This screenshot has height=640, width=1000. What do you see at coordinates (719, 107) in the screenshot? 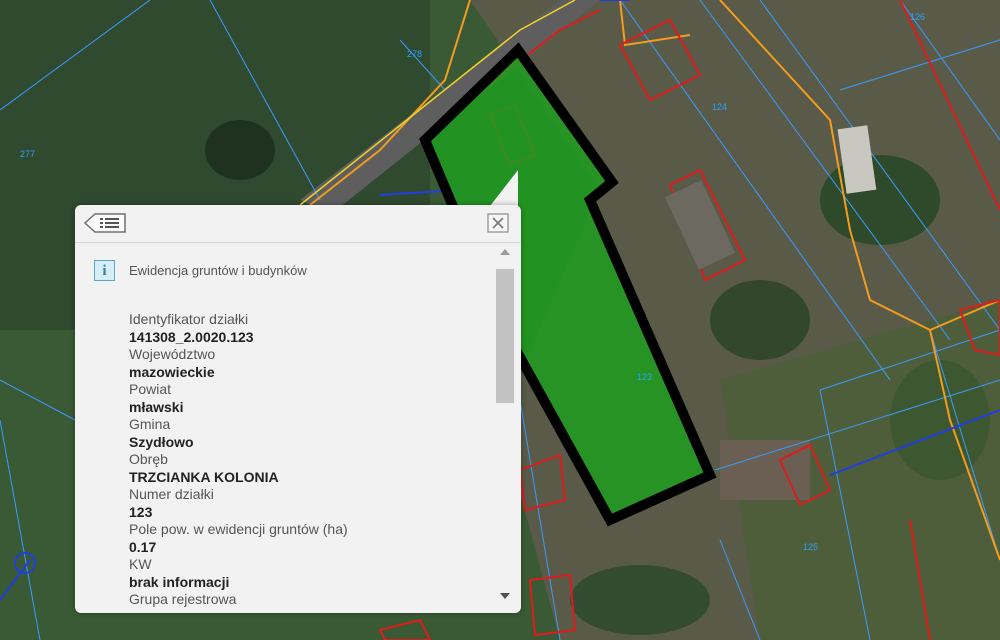
I see `parcel-label: 124` at bounding box center [719, 107].